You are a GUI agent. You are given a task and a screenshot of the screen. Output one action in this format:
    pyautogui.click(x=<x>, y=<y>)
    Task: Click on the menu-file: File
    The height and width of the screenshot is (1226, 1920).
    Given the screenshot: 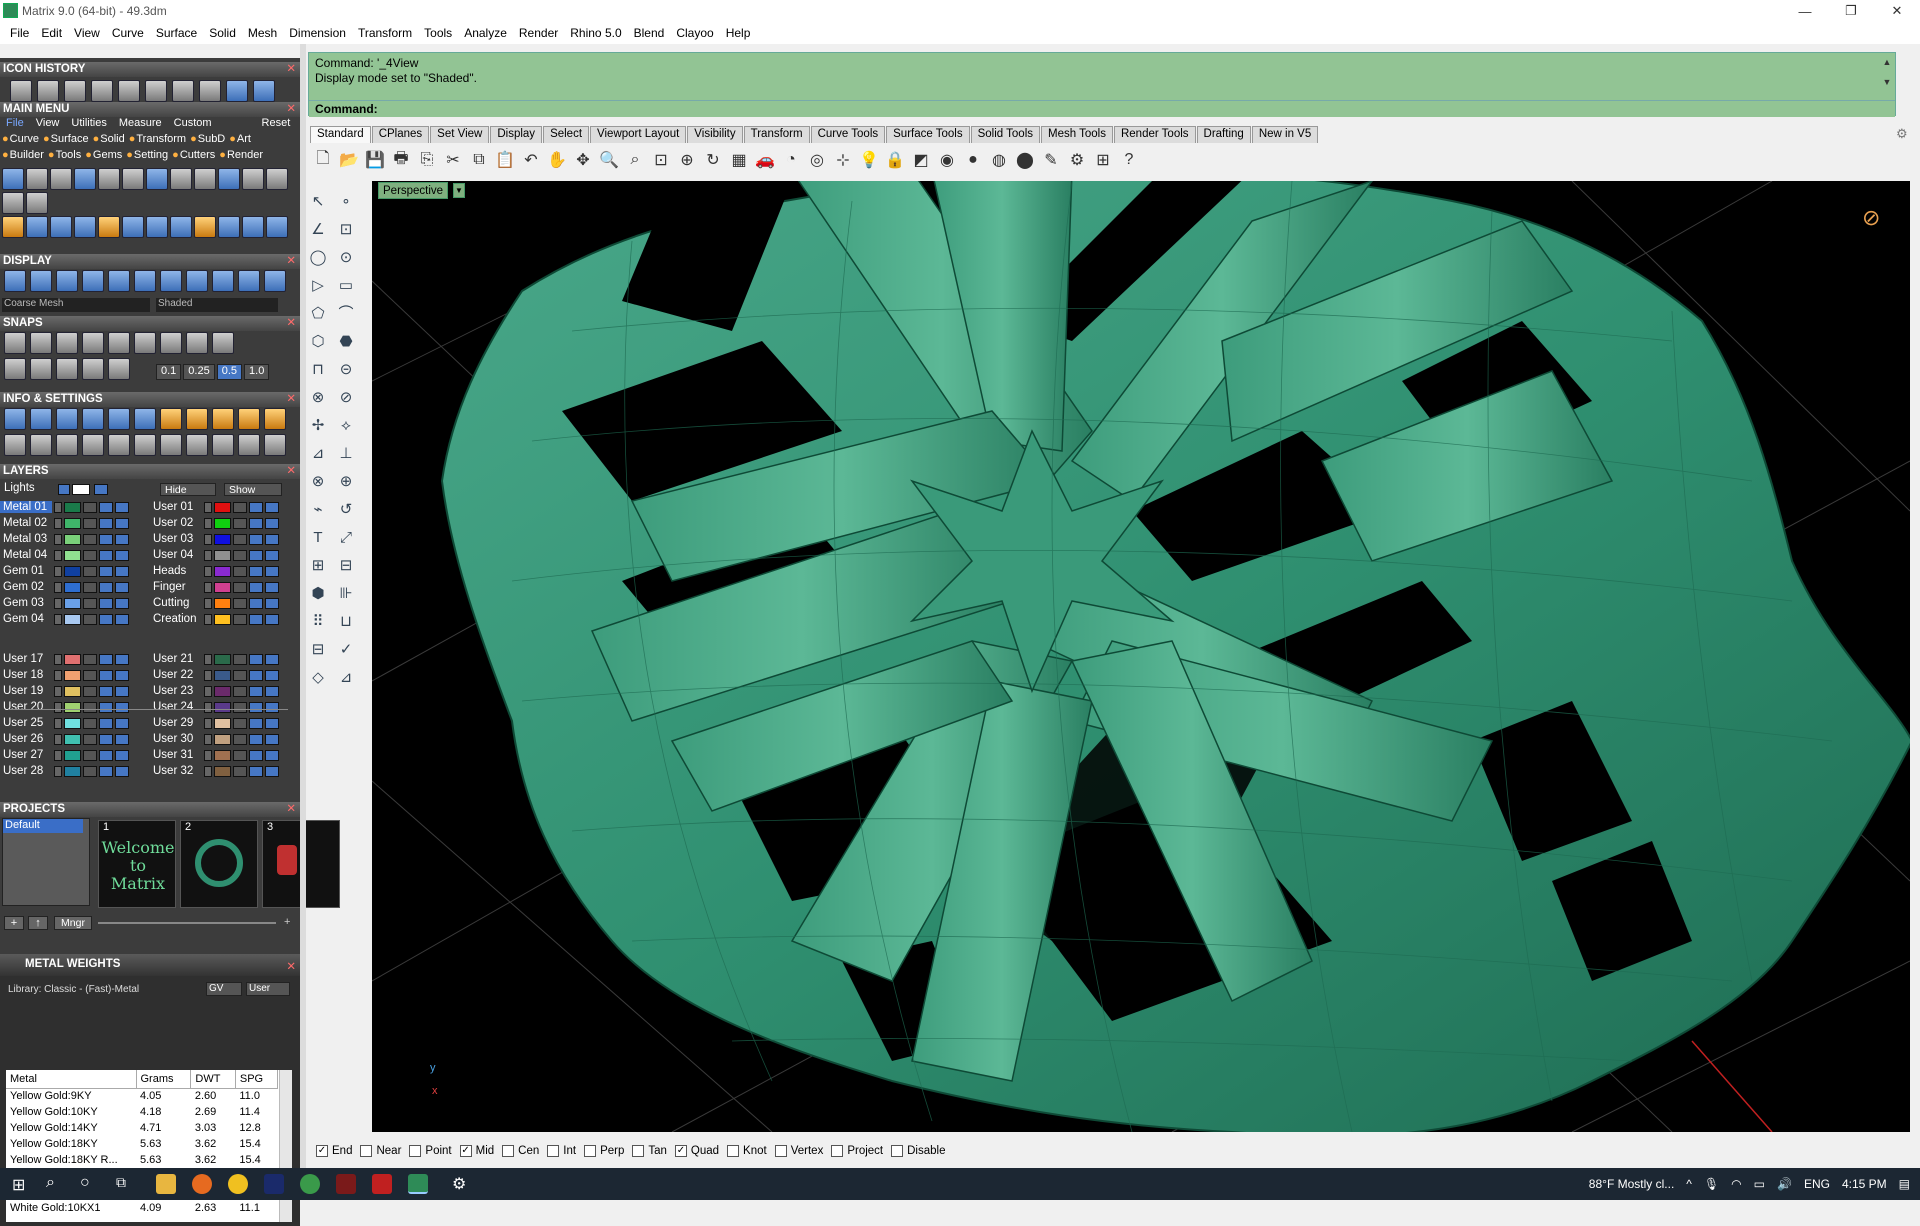 What is the action you would take?
    pyautogui.click(x=19, y=33)
    